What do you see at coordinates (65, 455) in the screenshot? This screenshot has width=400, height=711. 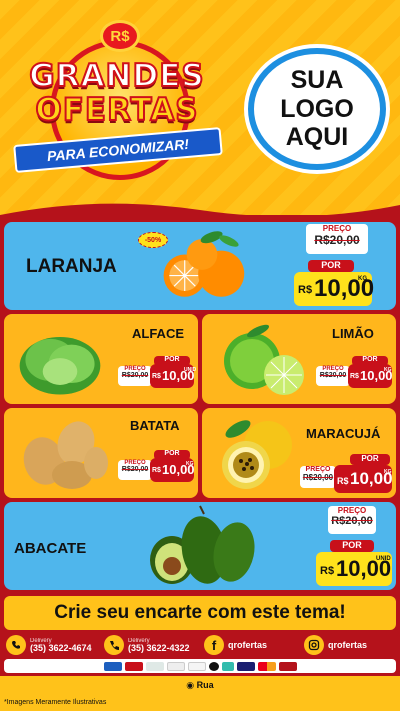 I see `potato-image` at bounding box center [65, 455].